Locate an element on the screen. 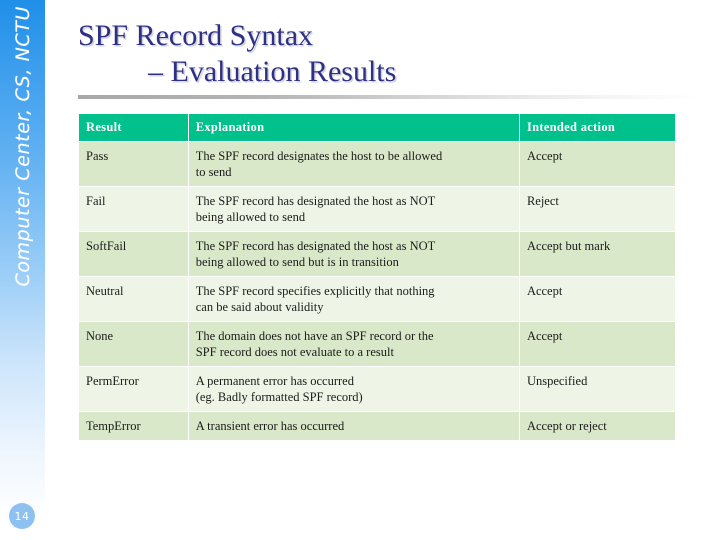 The width and height of the screenshot is (720, 540). cell-result: Pass is located at coordinates (133, 164).